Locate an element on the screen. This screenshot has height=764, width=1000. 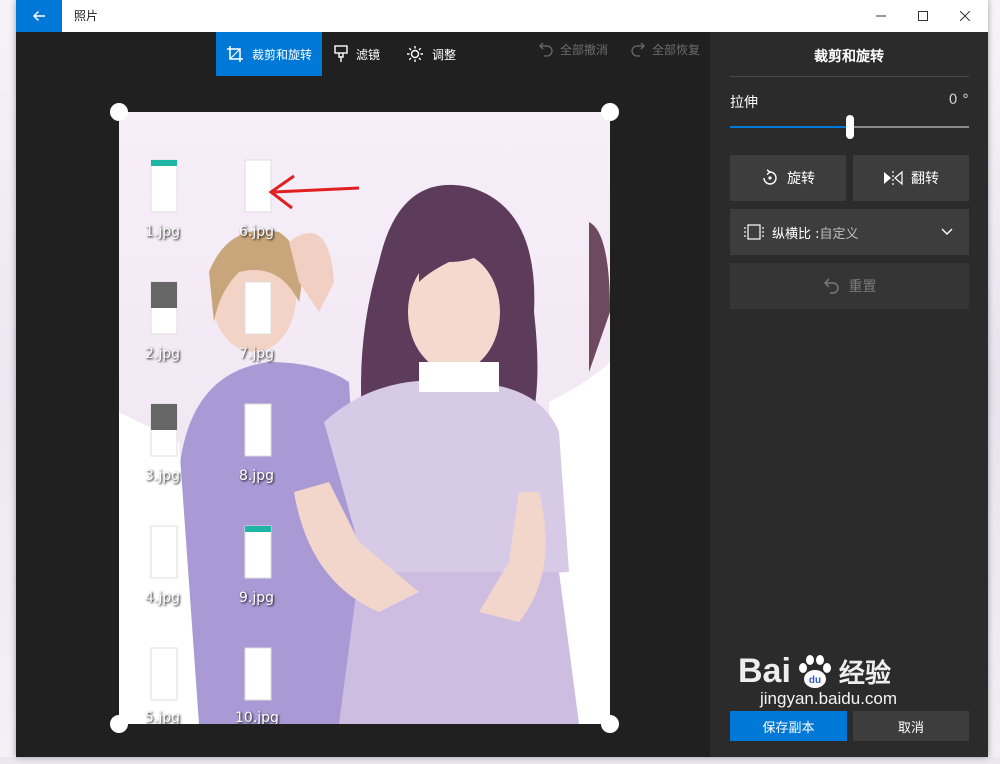
undo-all-button: 全部撤消 is located at coordinates (573, 49).